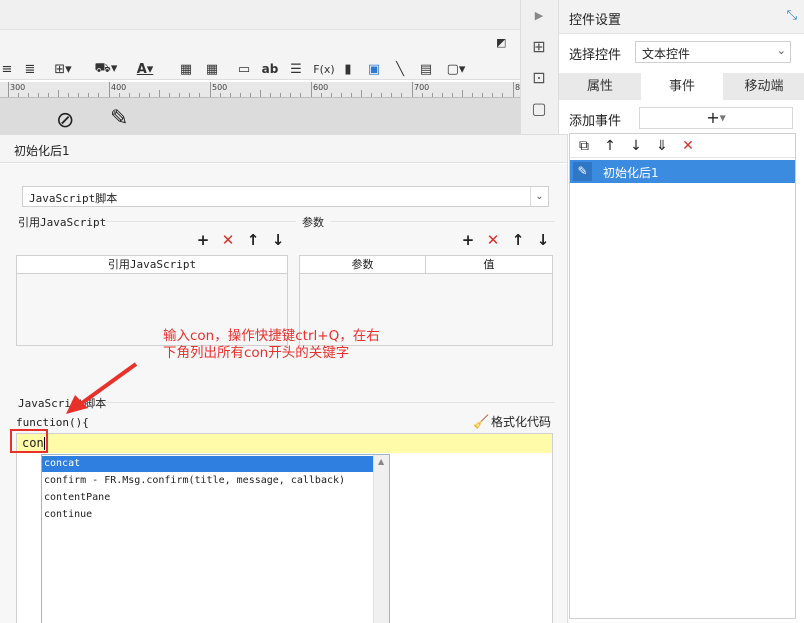 The width and height of the screenshot is (804, 623). Describe the element at coordinates (666, 54) in the screenshot. I see `widget-select-value: 文本控件` at that location.